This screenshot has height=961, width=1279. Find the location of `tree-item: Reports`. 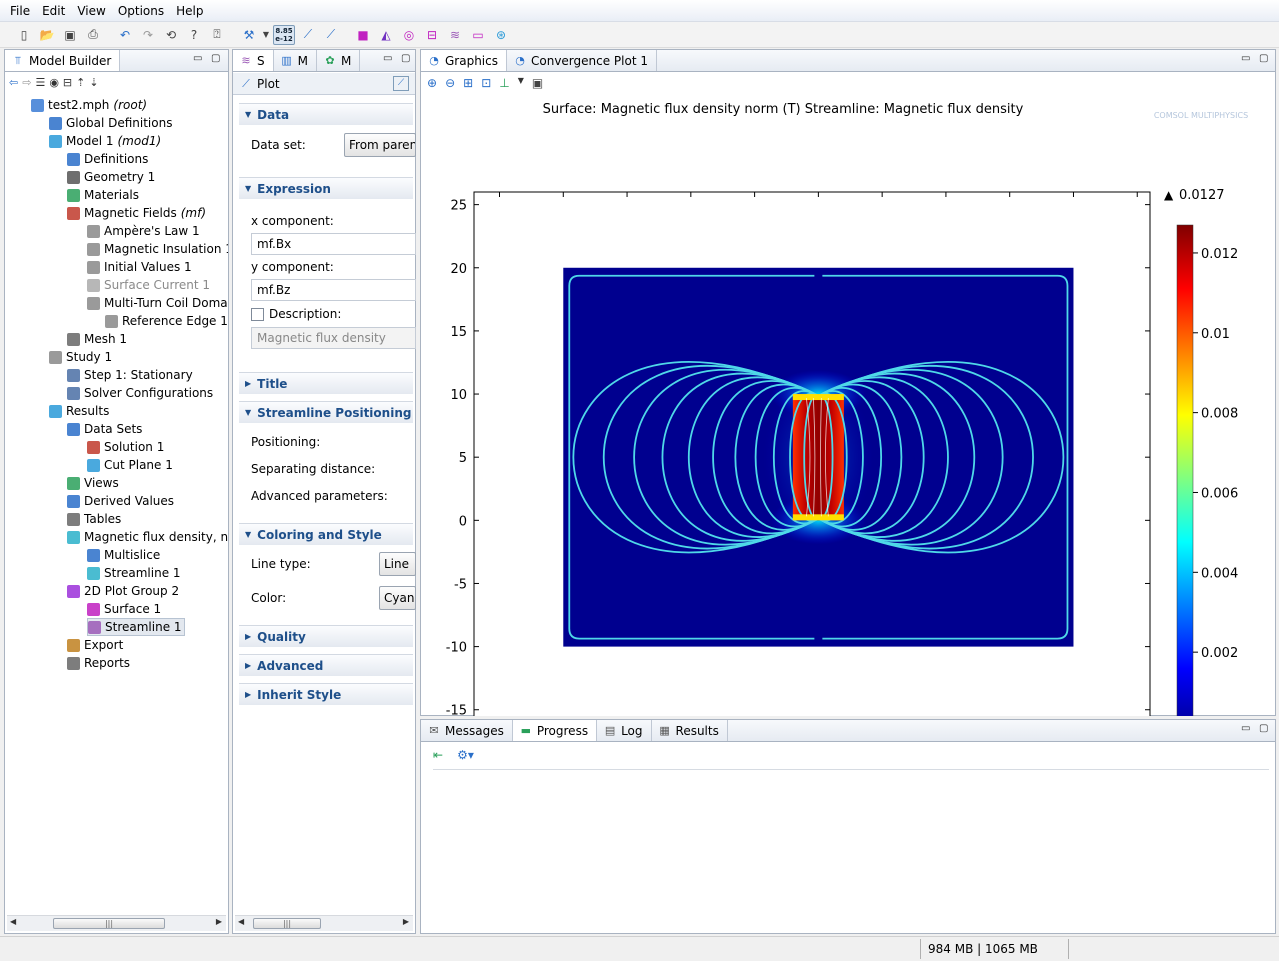

tree-item: Reports is located at coordinates (98, 663).